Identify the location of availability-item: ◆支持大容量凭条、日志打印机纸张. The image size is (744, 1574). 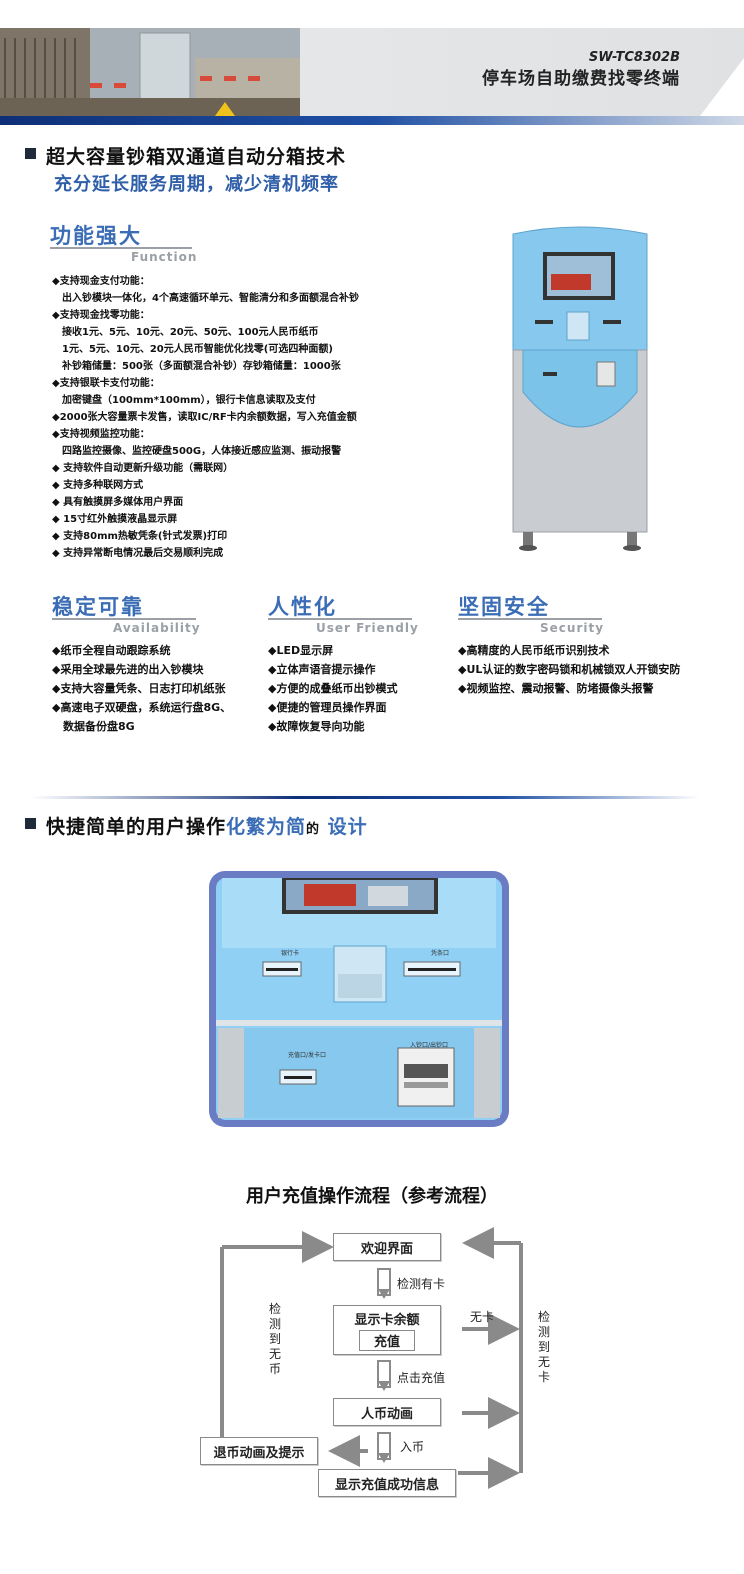
(139, 688).